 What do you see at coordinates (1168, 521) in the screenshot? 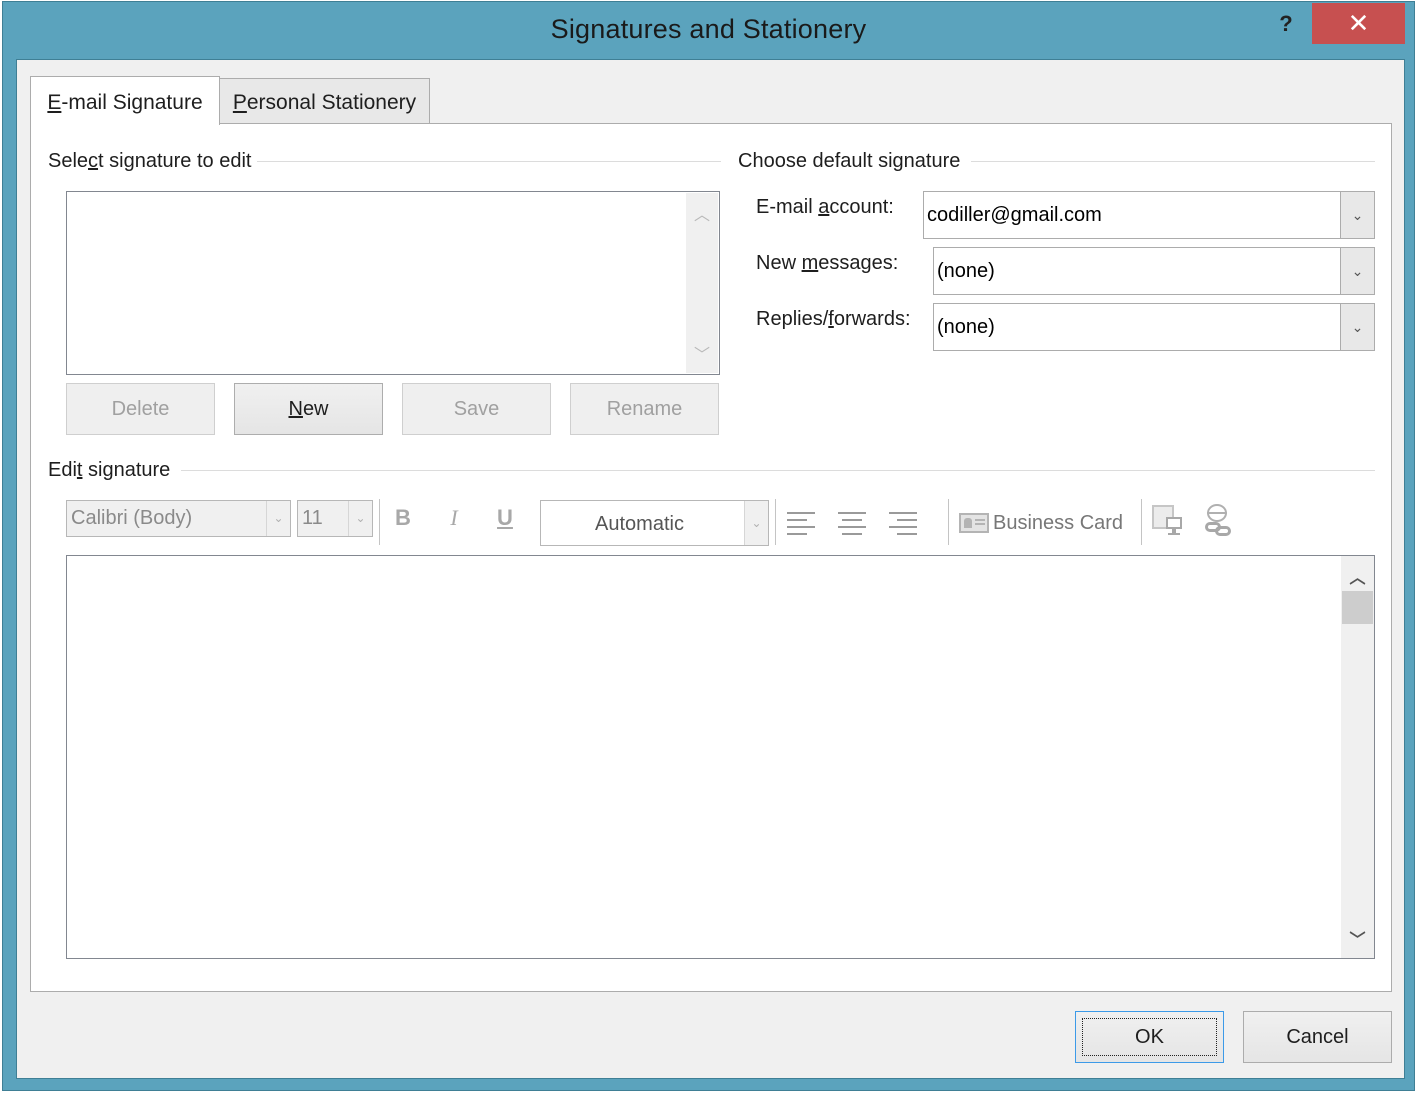
I see `insert-picture-icon` at bounding box center [1168, 521].